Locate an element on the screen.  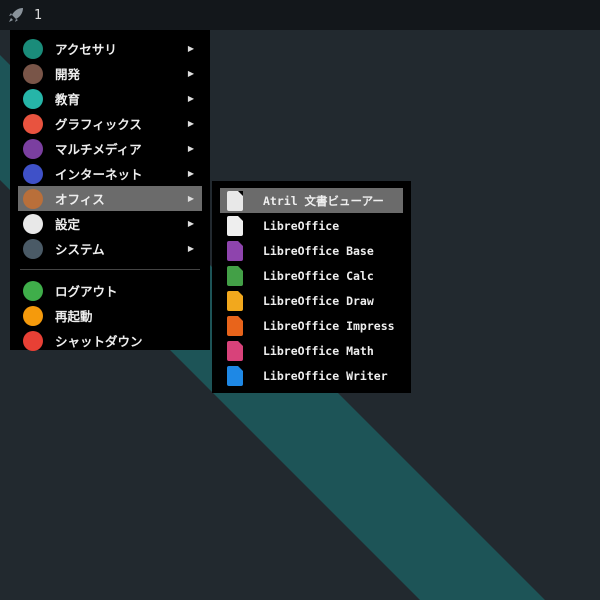
libreoffice-impress-icon is located at coordinates (235, 325).